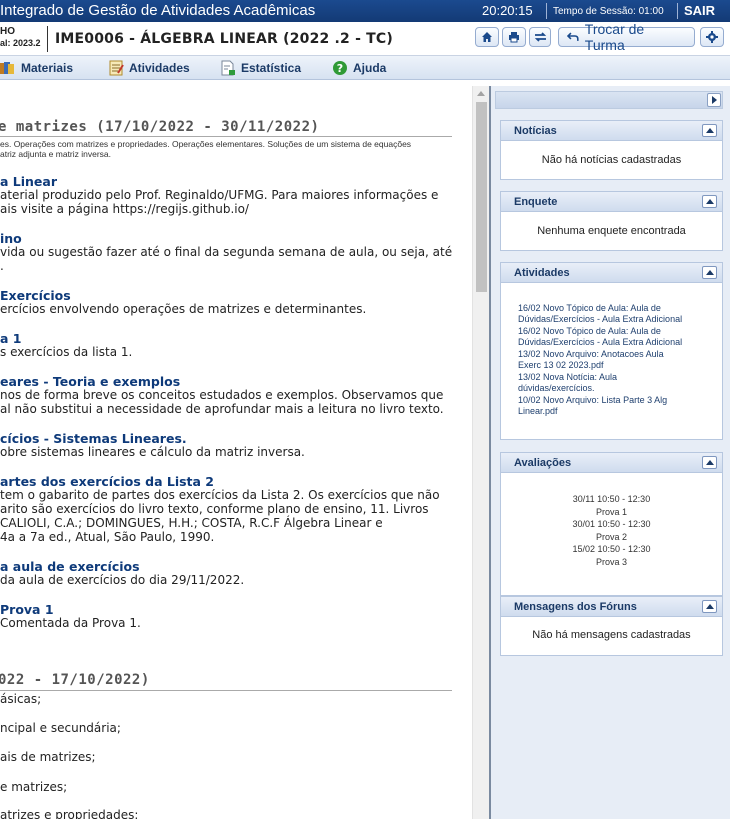 The width and height of the screenshot is (730, 819). Describe the element at coordinates (47, 39) in the screenshot. I see `header-divider` at that location.